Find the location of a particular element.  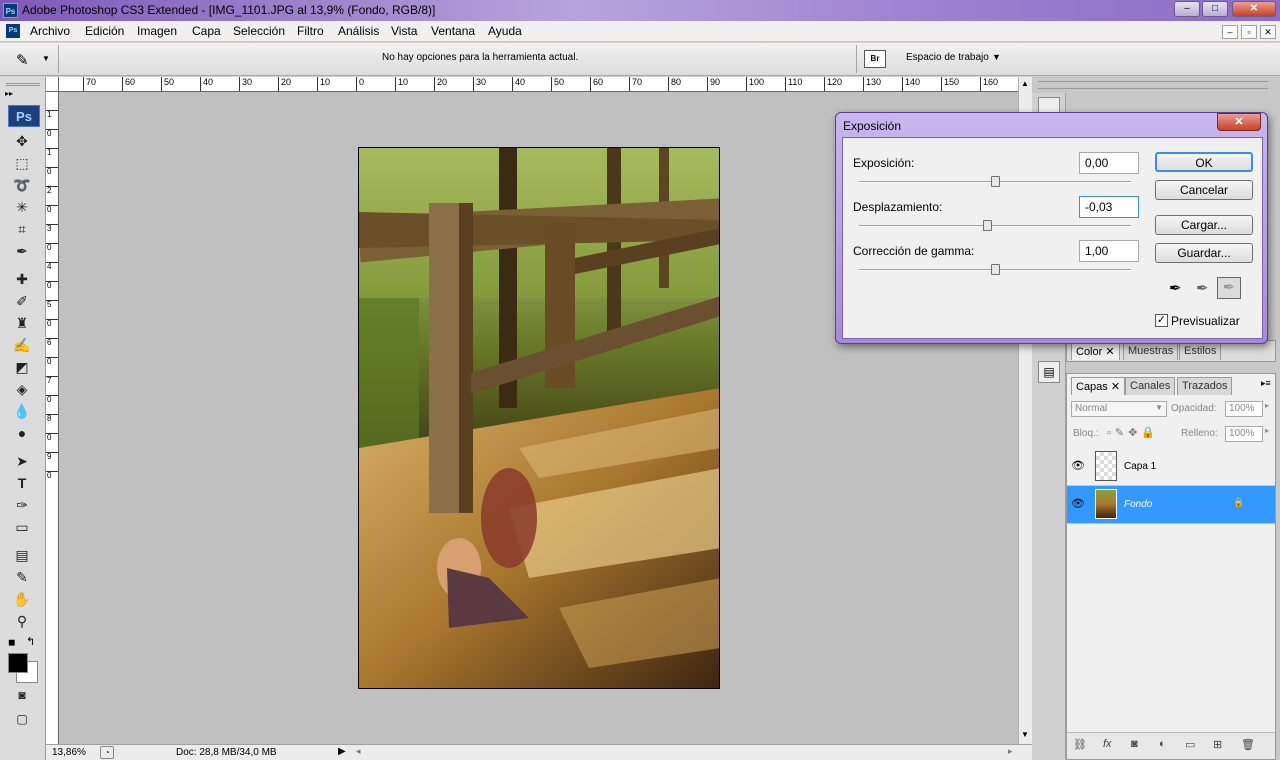

collapse-arrows-icon: ▸▸ is located at coordinates (9, 93).